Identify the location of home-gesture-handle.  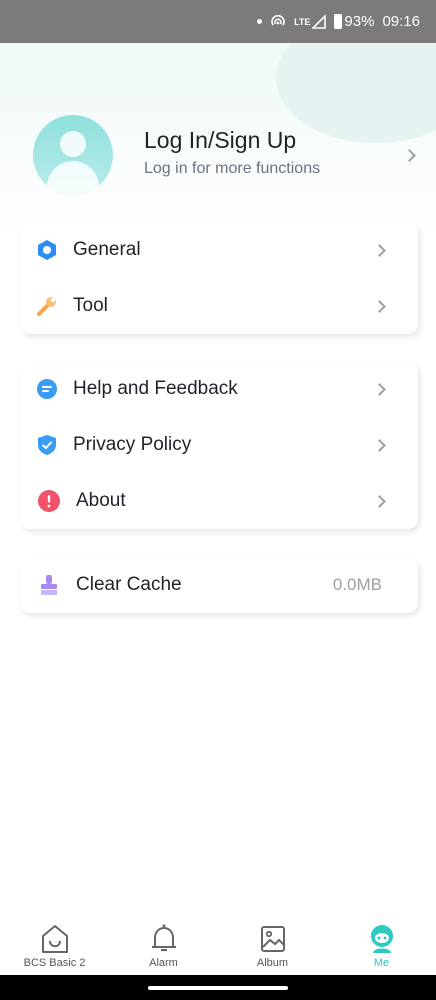
(218, 988).